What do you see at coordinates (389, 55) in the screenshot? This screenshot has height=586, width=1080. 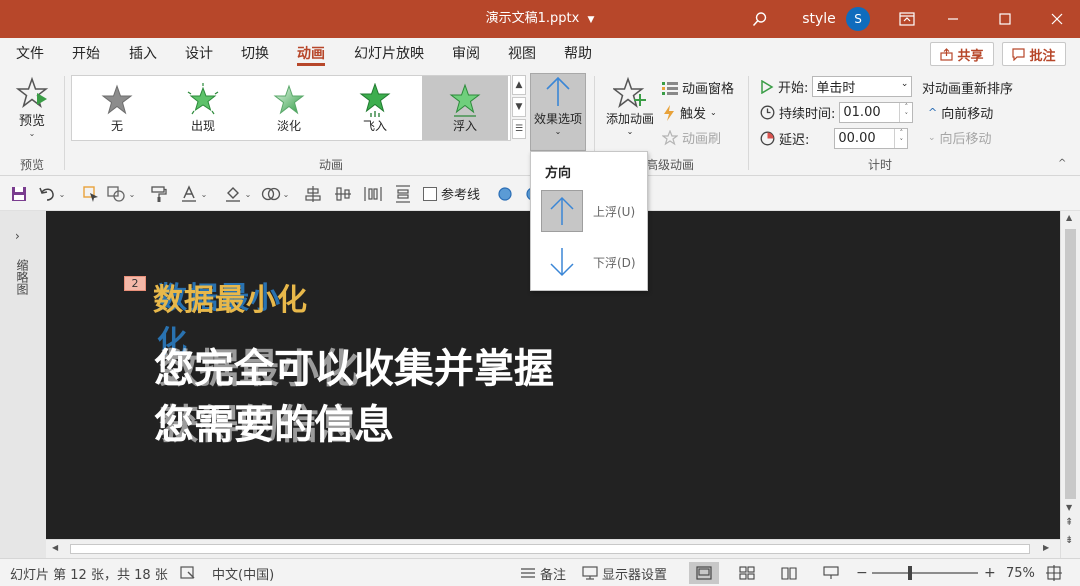 I see `tab-slideshow: 幻灯片放映` at bounding box center [389, 55].